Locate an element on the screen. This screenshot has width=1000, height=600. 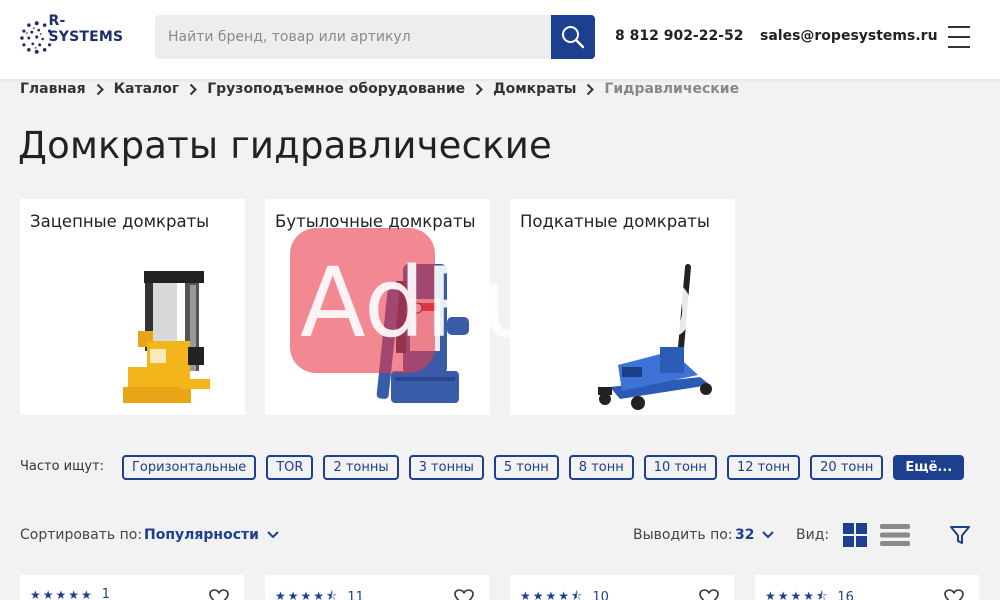
sort-value: Популярности is located at coordinates (201, 535).